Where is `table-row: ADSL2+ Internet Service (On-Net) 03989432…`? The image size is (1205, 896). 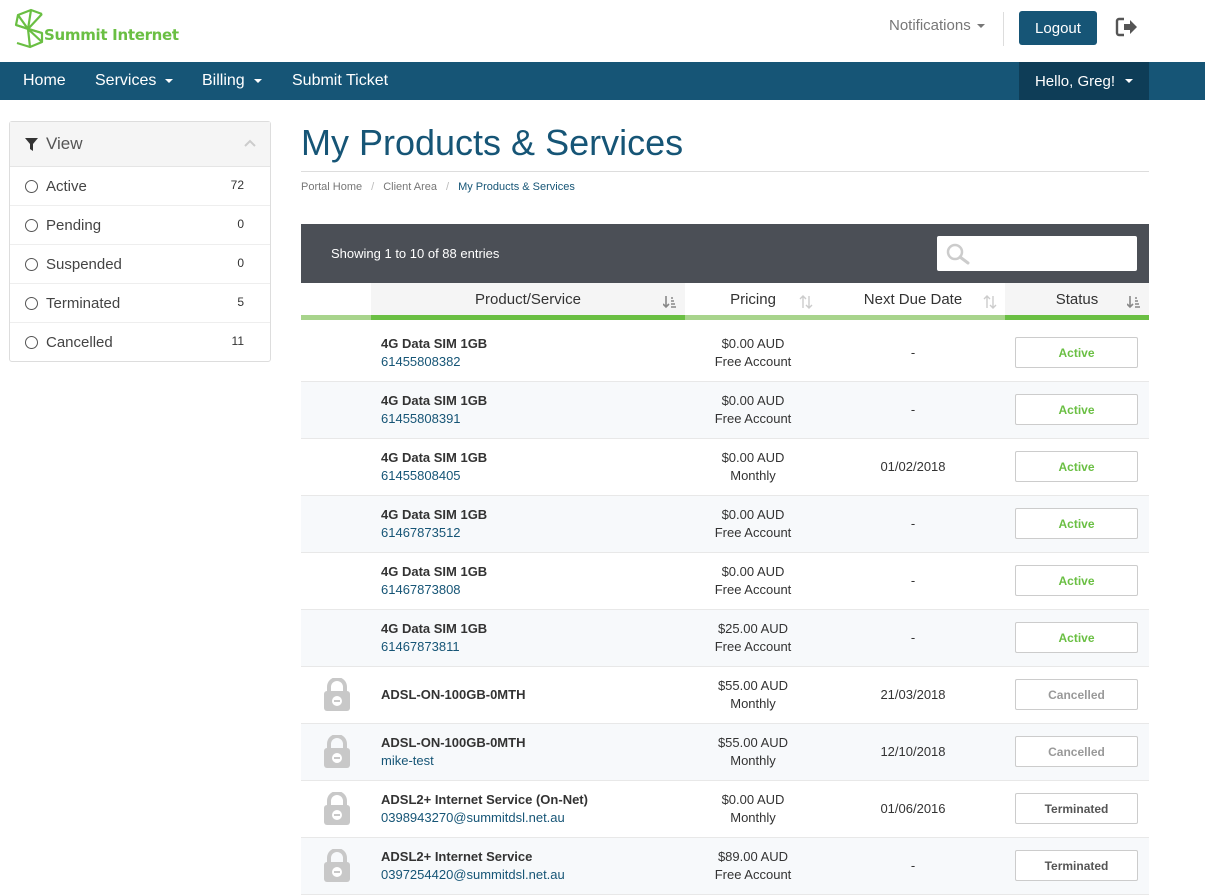
table-row: ADSL2+ Internet Service (On-Net) 03989432… is located at coordinates (725, 809).